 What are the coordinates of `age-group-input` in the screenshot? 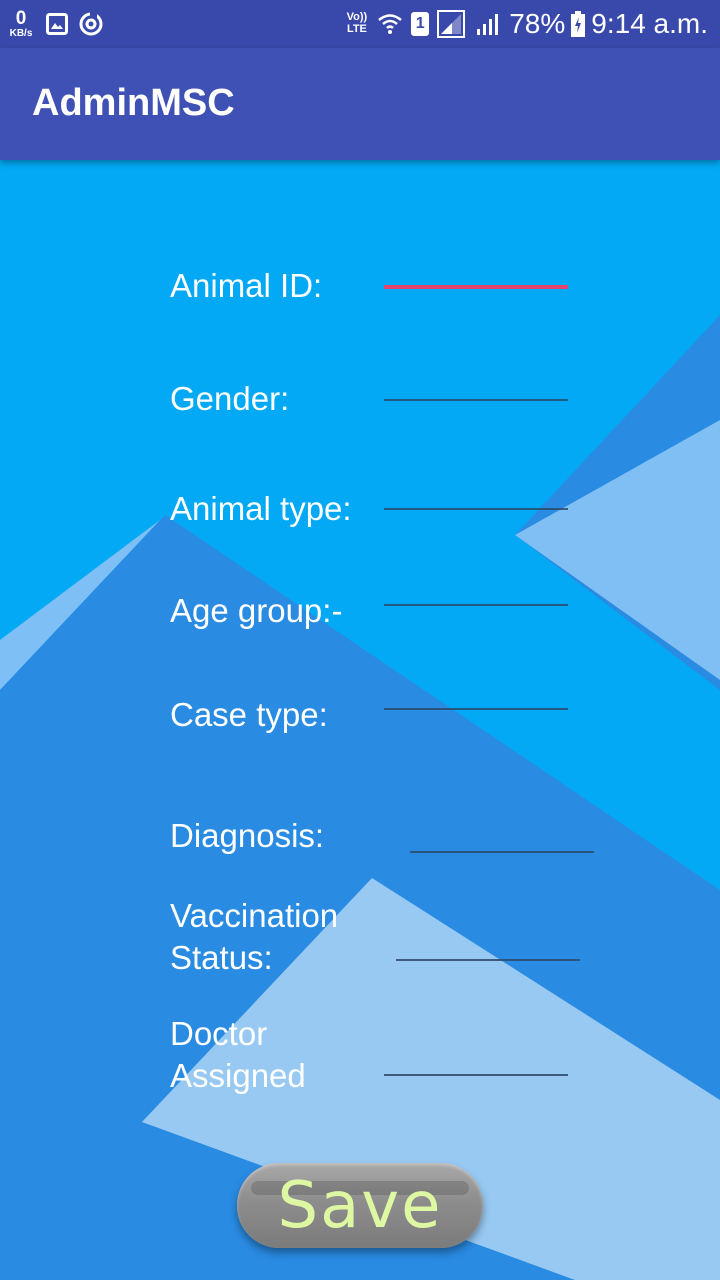 It's located at (476, 605).